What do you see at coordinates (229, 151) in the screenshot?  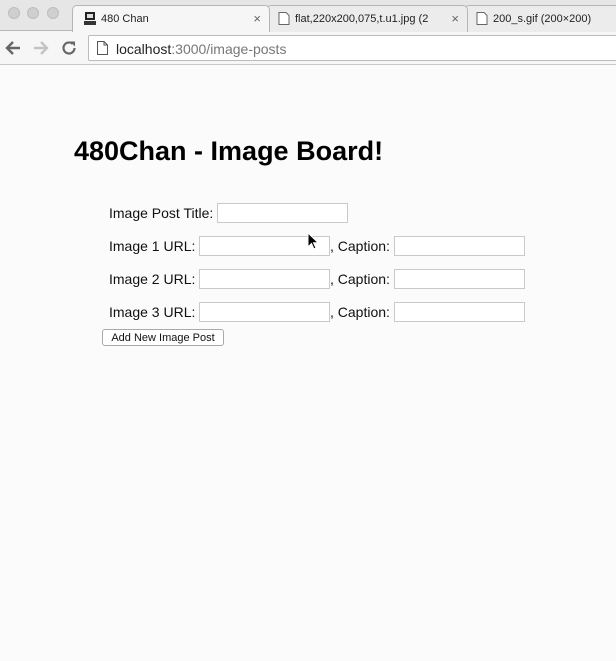 I see `page-title: 480Chan - Image Board!` at bounding box center [229, 151].